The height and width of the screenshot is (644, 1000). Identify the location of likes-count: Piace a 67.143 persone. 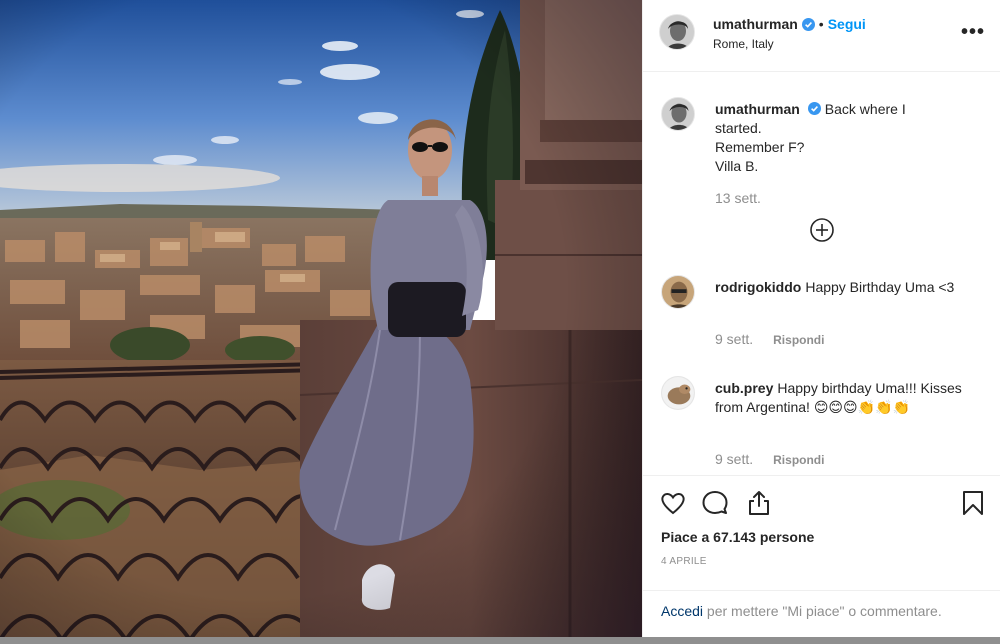
(737, 537).